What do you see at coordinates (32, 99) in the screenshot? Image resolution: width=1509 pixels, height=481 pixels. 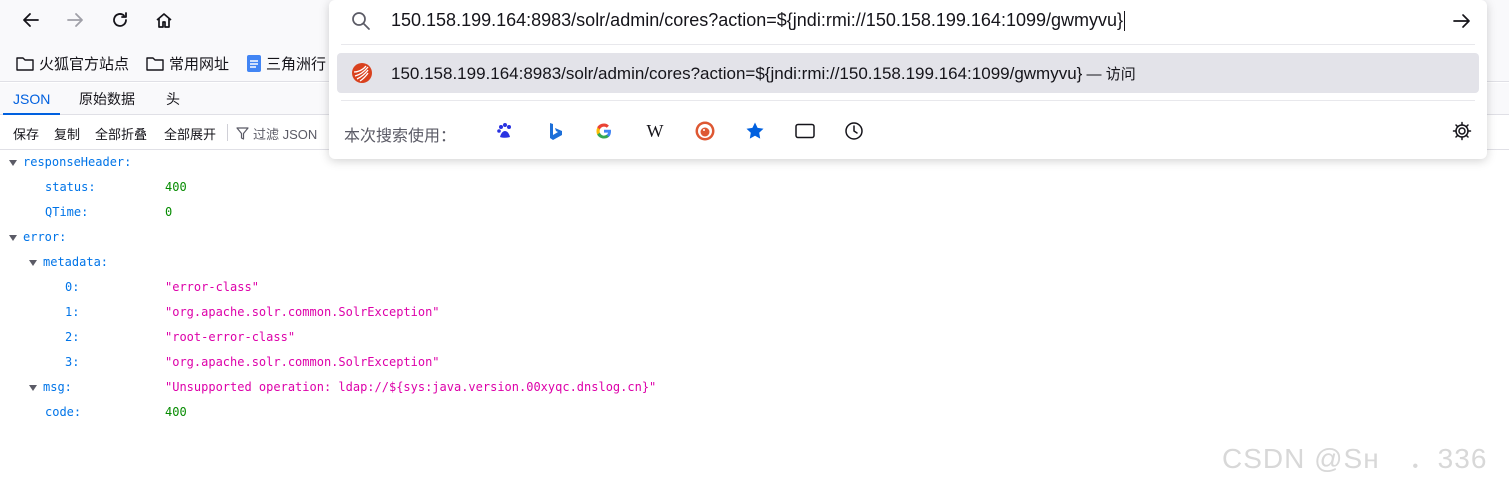 I see `tab-json: JSON` at bounding box center [32, 99].